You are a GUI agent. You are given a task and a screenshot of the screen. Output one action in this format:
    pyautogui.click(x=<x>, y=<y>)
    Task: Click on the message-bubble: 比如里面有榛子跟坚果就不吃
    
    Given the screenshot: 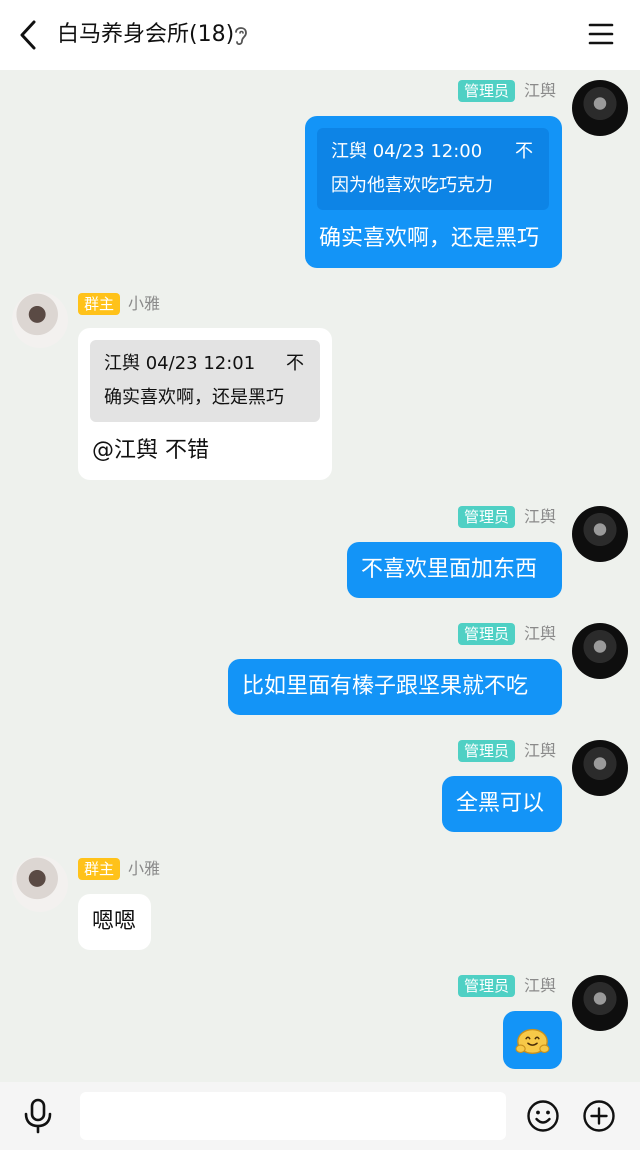 What is the action you would take?
    pyautogui.click(x=395, y=687)
    